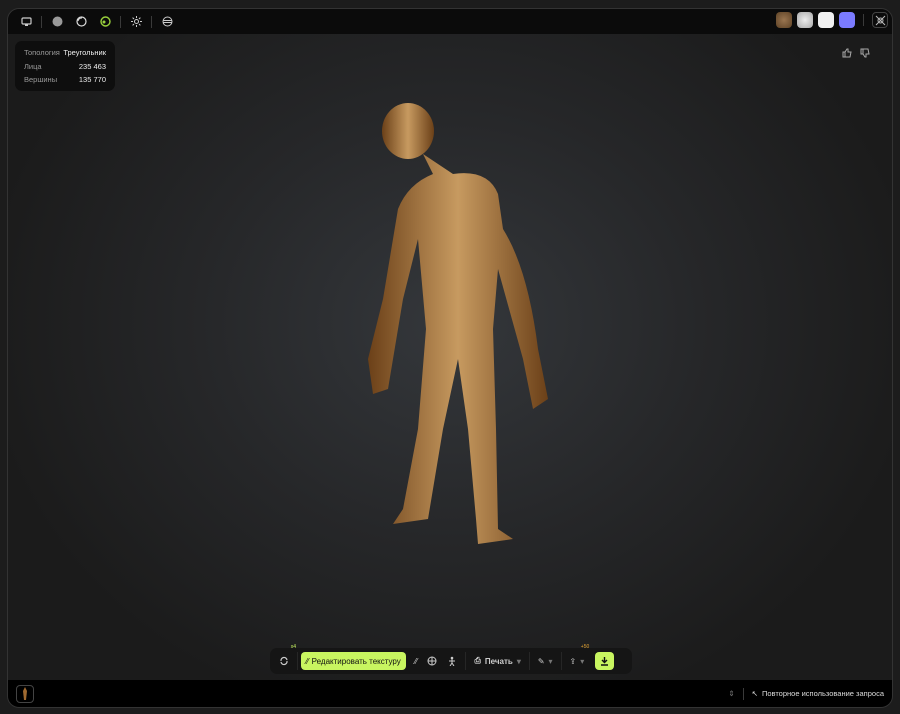 The width and height of the screenshot is (900, 714). What do you see at coordinates (880, 20) in the screenshot?
I see `wireframe-toggle-icon` at bounding box center [880, 20].